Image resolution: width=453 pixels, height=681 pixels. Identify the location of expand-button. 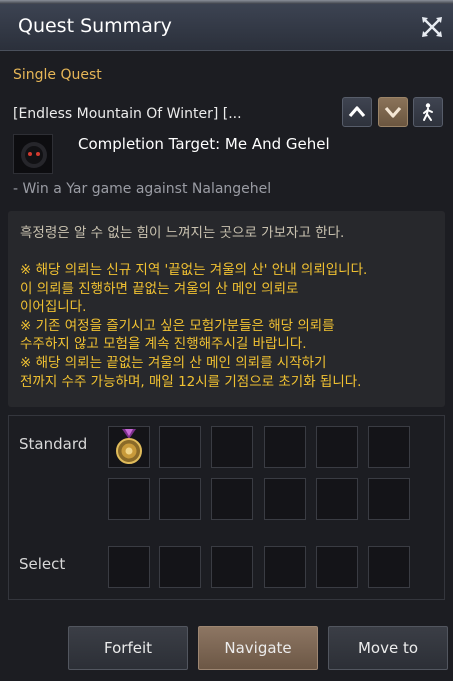
(393, 112).